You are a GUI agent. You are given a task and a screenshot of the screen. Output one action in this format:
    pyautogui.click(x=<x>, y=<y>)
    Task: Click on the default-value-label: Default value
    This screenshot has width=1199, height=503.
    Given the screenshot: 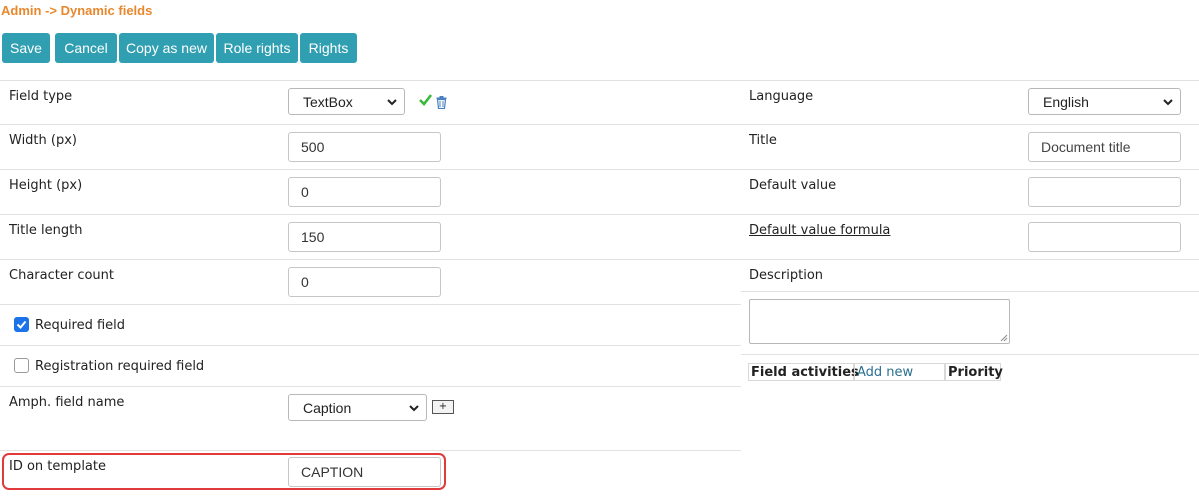 What is the action you would take?
    pyautogui.click(x=793, y=185)
    